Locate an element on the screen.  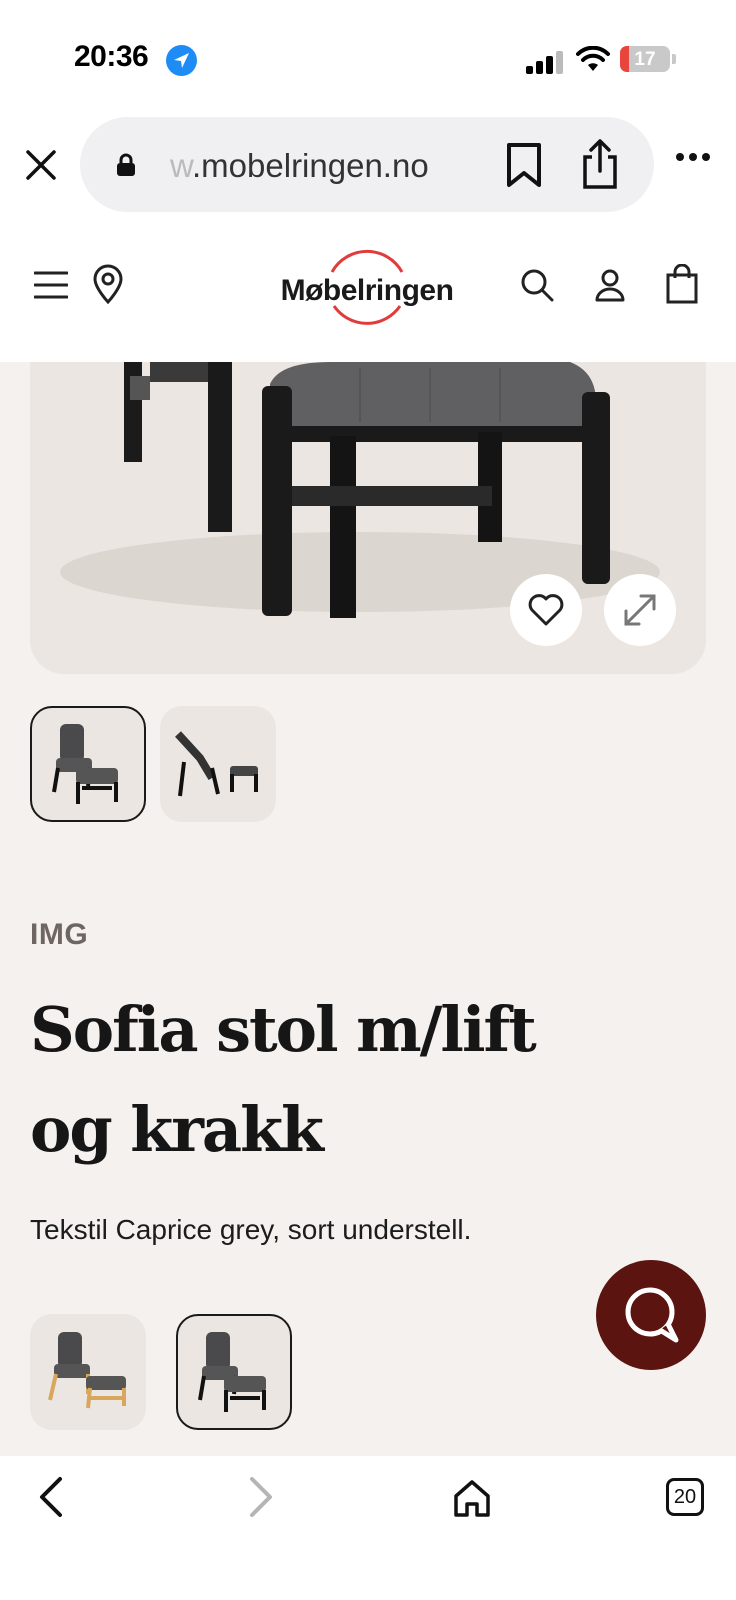
battery-indicator: 17 is located at coordinates (645, 59).